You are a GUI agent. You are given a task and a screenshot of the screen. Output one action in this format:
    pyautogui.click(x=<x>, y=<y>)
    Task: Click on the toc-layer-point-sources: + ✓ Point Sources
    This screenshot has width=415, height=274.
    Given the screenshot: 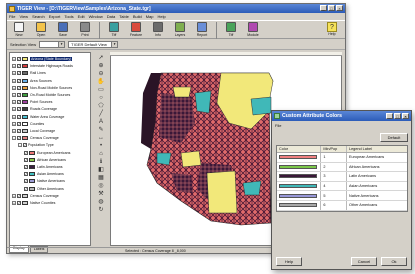 What is the action you would take?
    pyautogui.click(x=32, y=102)
    